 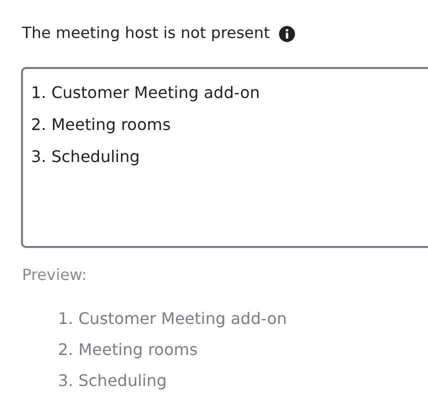 I want to click on preview-label: Preview:, so click(x=54, y=275).